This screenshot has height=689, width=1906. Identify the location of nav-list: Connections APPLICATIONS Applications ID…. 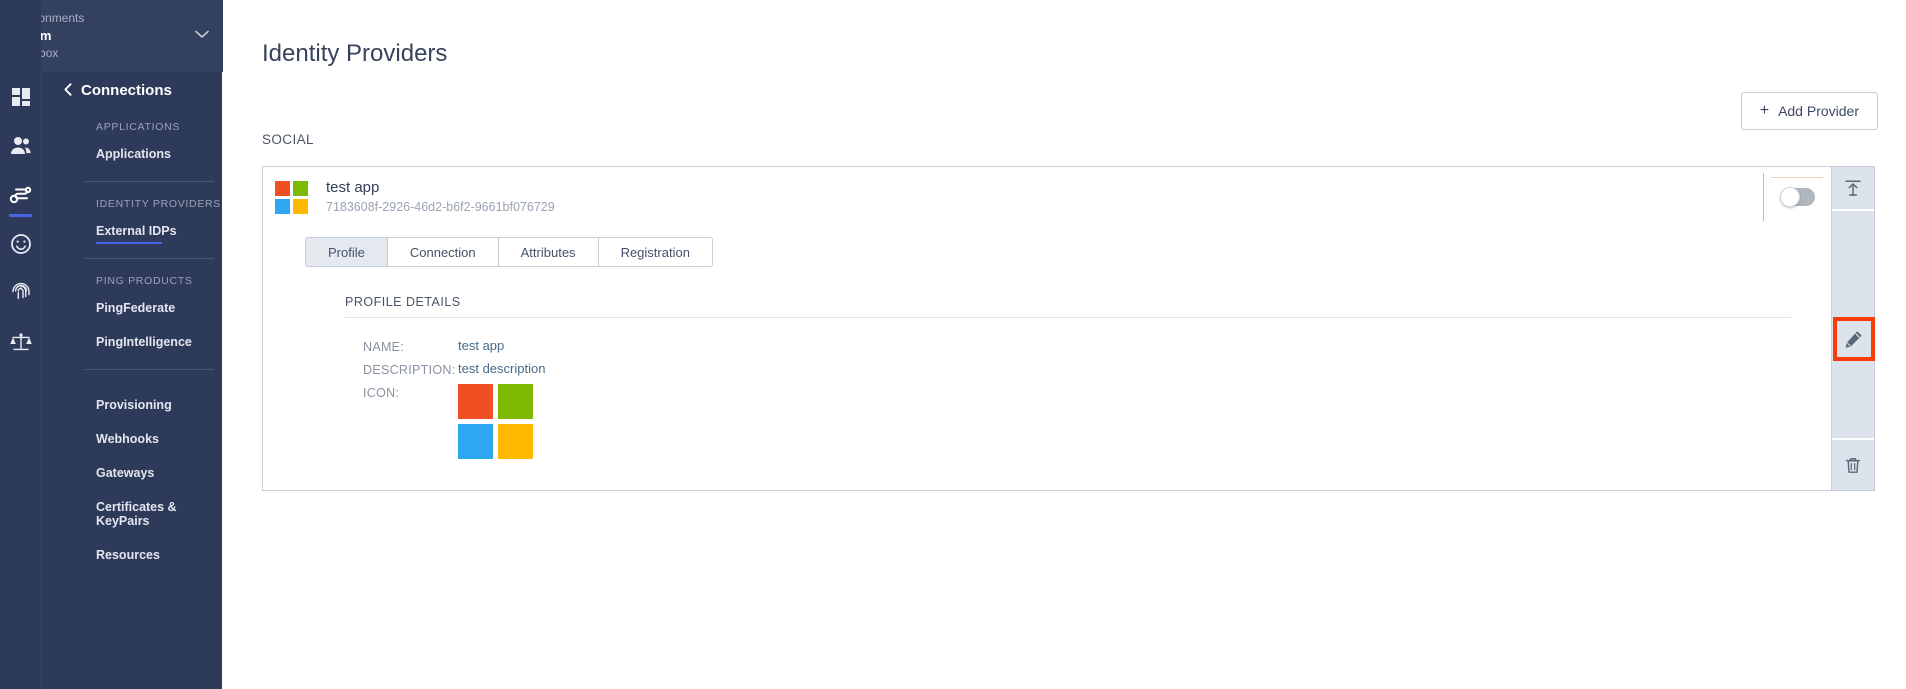
(132, 286).